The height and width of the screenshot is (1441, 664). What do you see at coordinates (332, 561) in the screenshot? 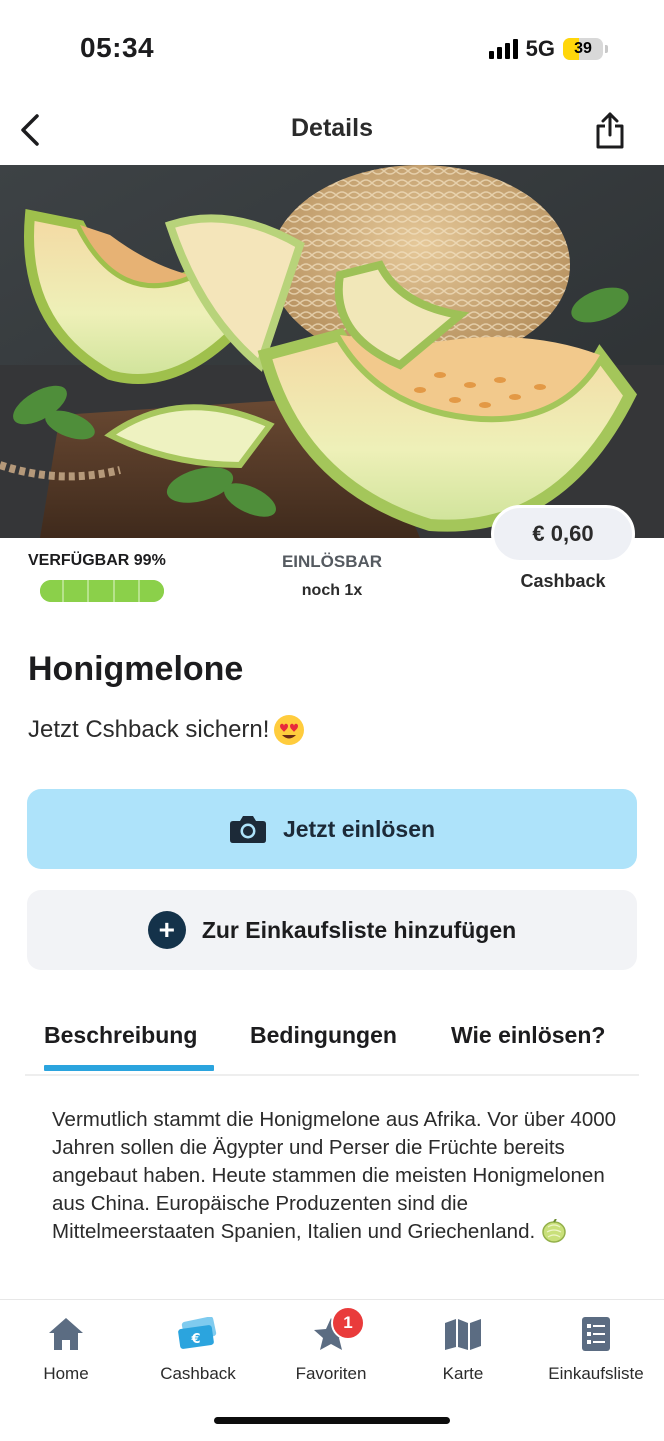
I see `redeemable-label: EINLÖSBAR` at bounding box center [332, 561].